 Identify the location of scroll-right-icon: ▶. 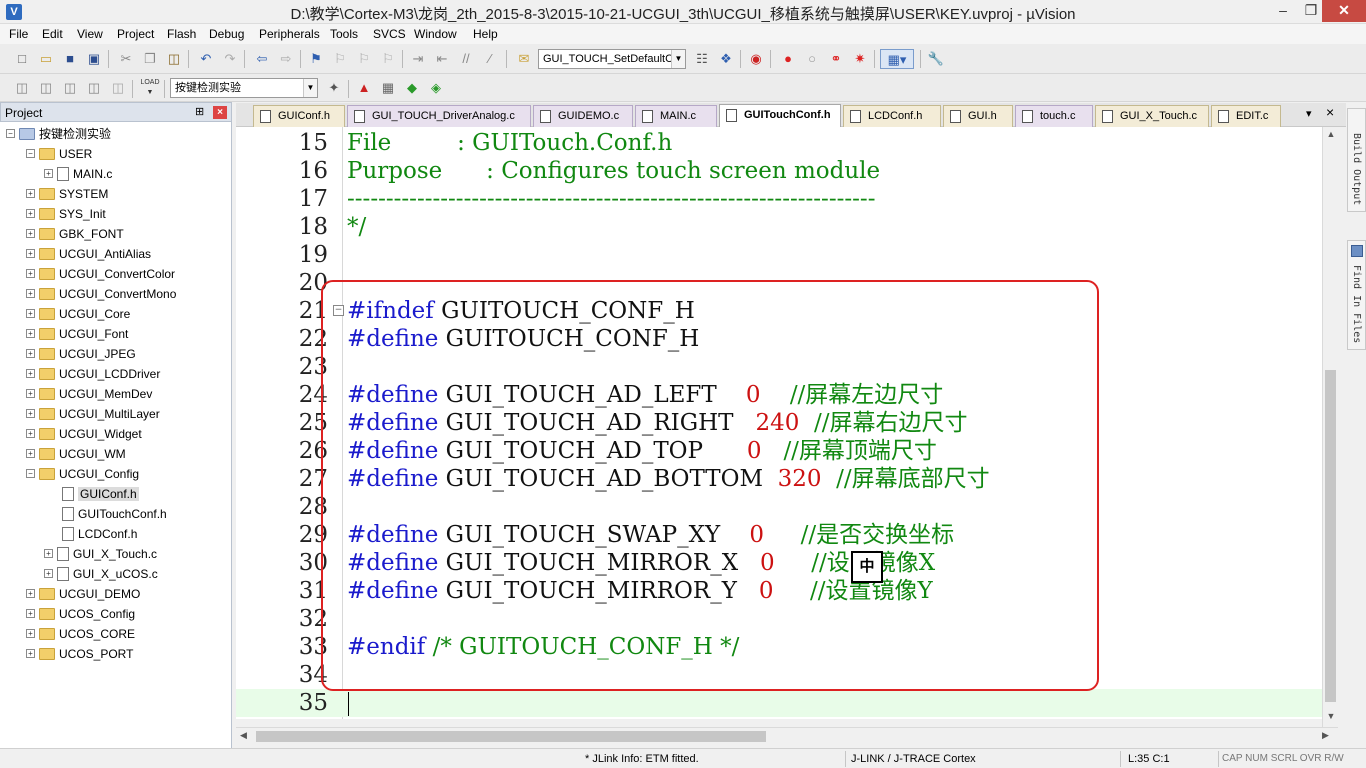
(1325, 735).